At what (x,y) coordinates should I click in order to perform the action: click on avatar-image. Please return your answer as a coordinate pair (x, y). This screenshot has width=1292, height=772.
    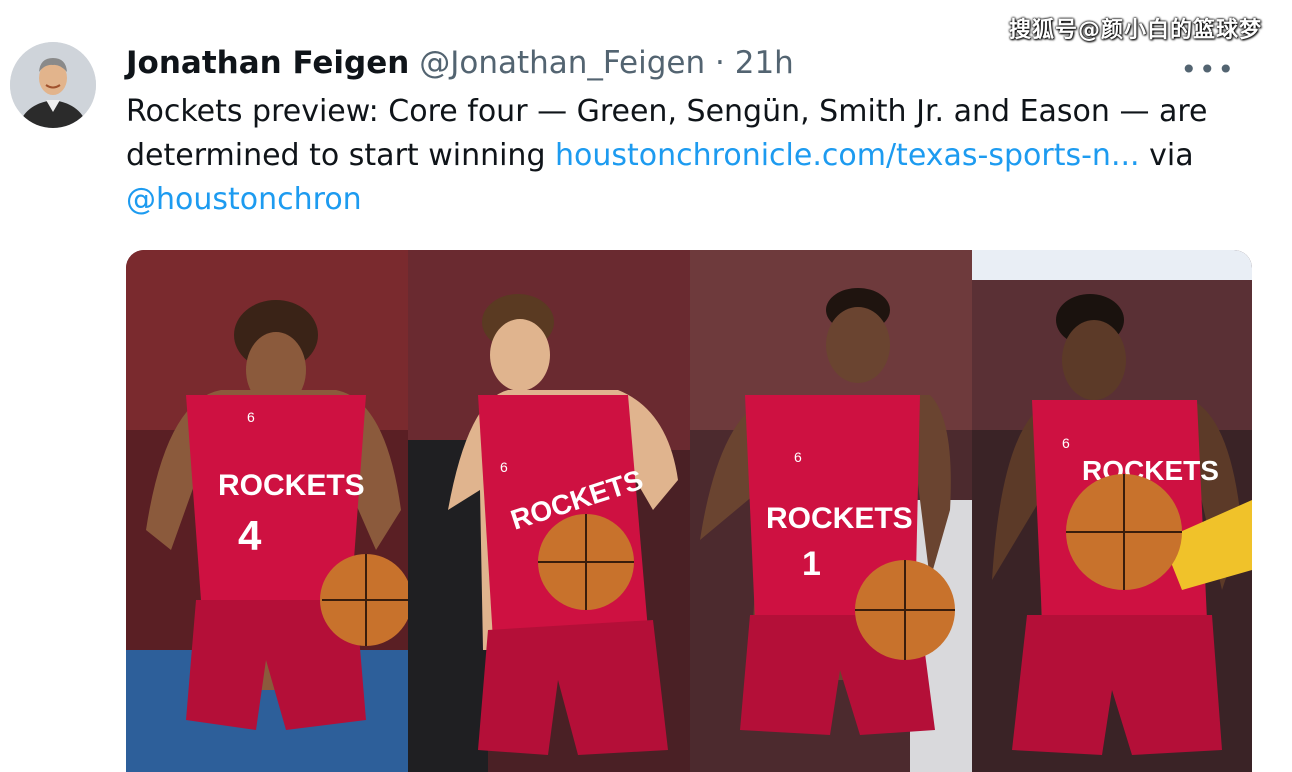
    Looking at the image, I should click on (53, 85).